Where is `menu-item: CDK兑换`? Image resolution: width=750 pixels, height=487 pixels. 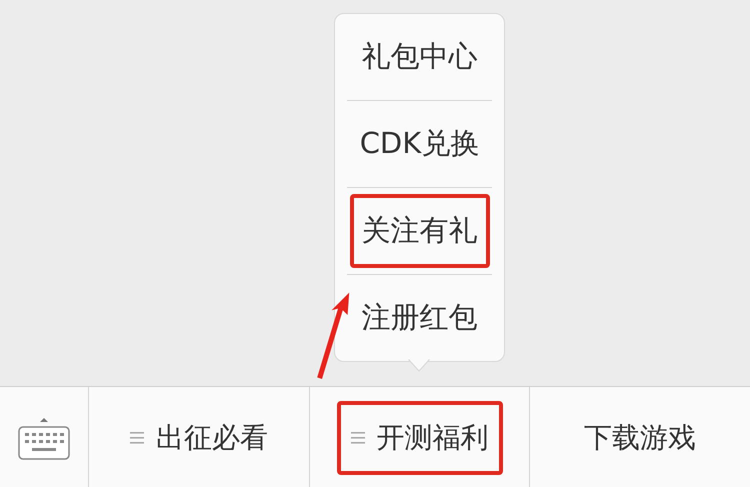
menu-item: CDK兑换 is located at coordinates (420, 144).